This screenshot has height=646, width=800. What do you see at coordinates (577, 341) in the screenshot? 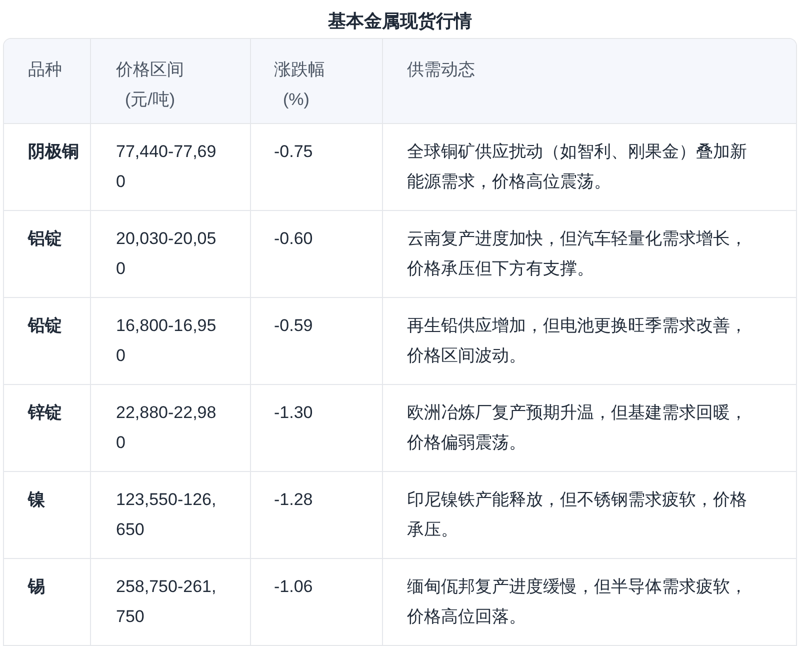
I see `table-cell-text: 再生铅供应增加，但电池更换旺季需求改善，价格区间波动。` at bounding box center [577, 341].